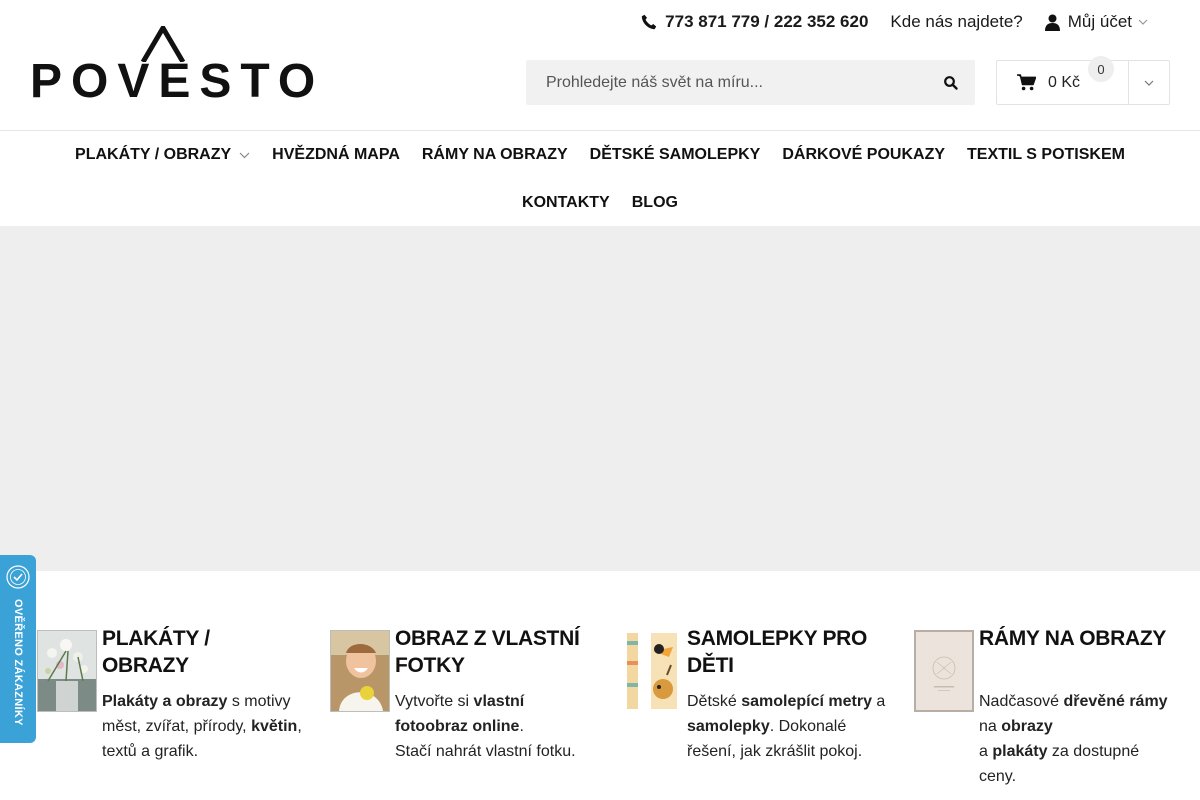 Image resolution: width=1200 pixels, height=800 pixels. What do you see at coordinates (731, 82) in the screenshot?
I see `search-input` at bounding box center [731, 82].